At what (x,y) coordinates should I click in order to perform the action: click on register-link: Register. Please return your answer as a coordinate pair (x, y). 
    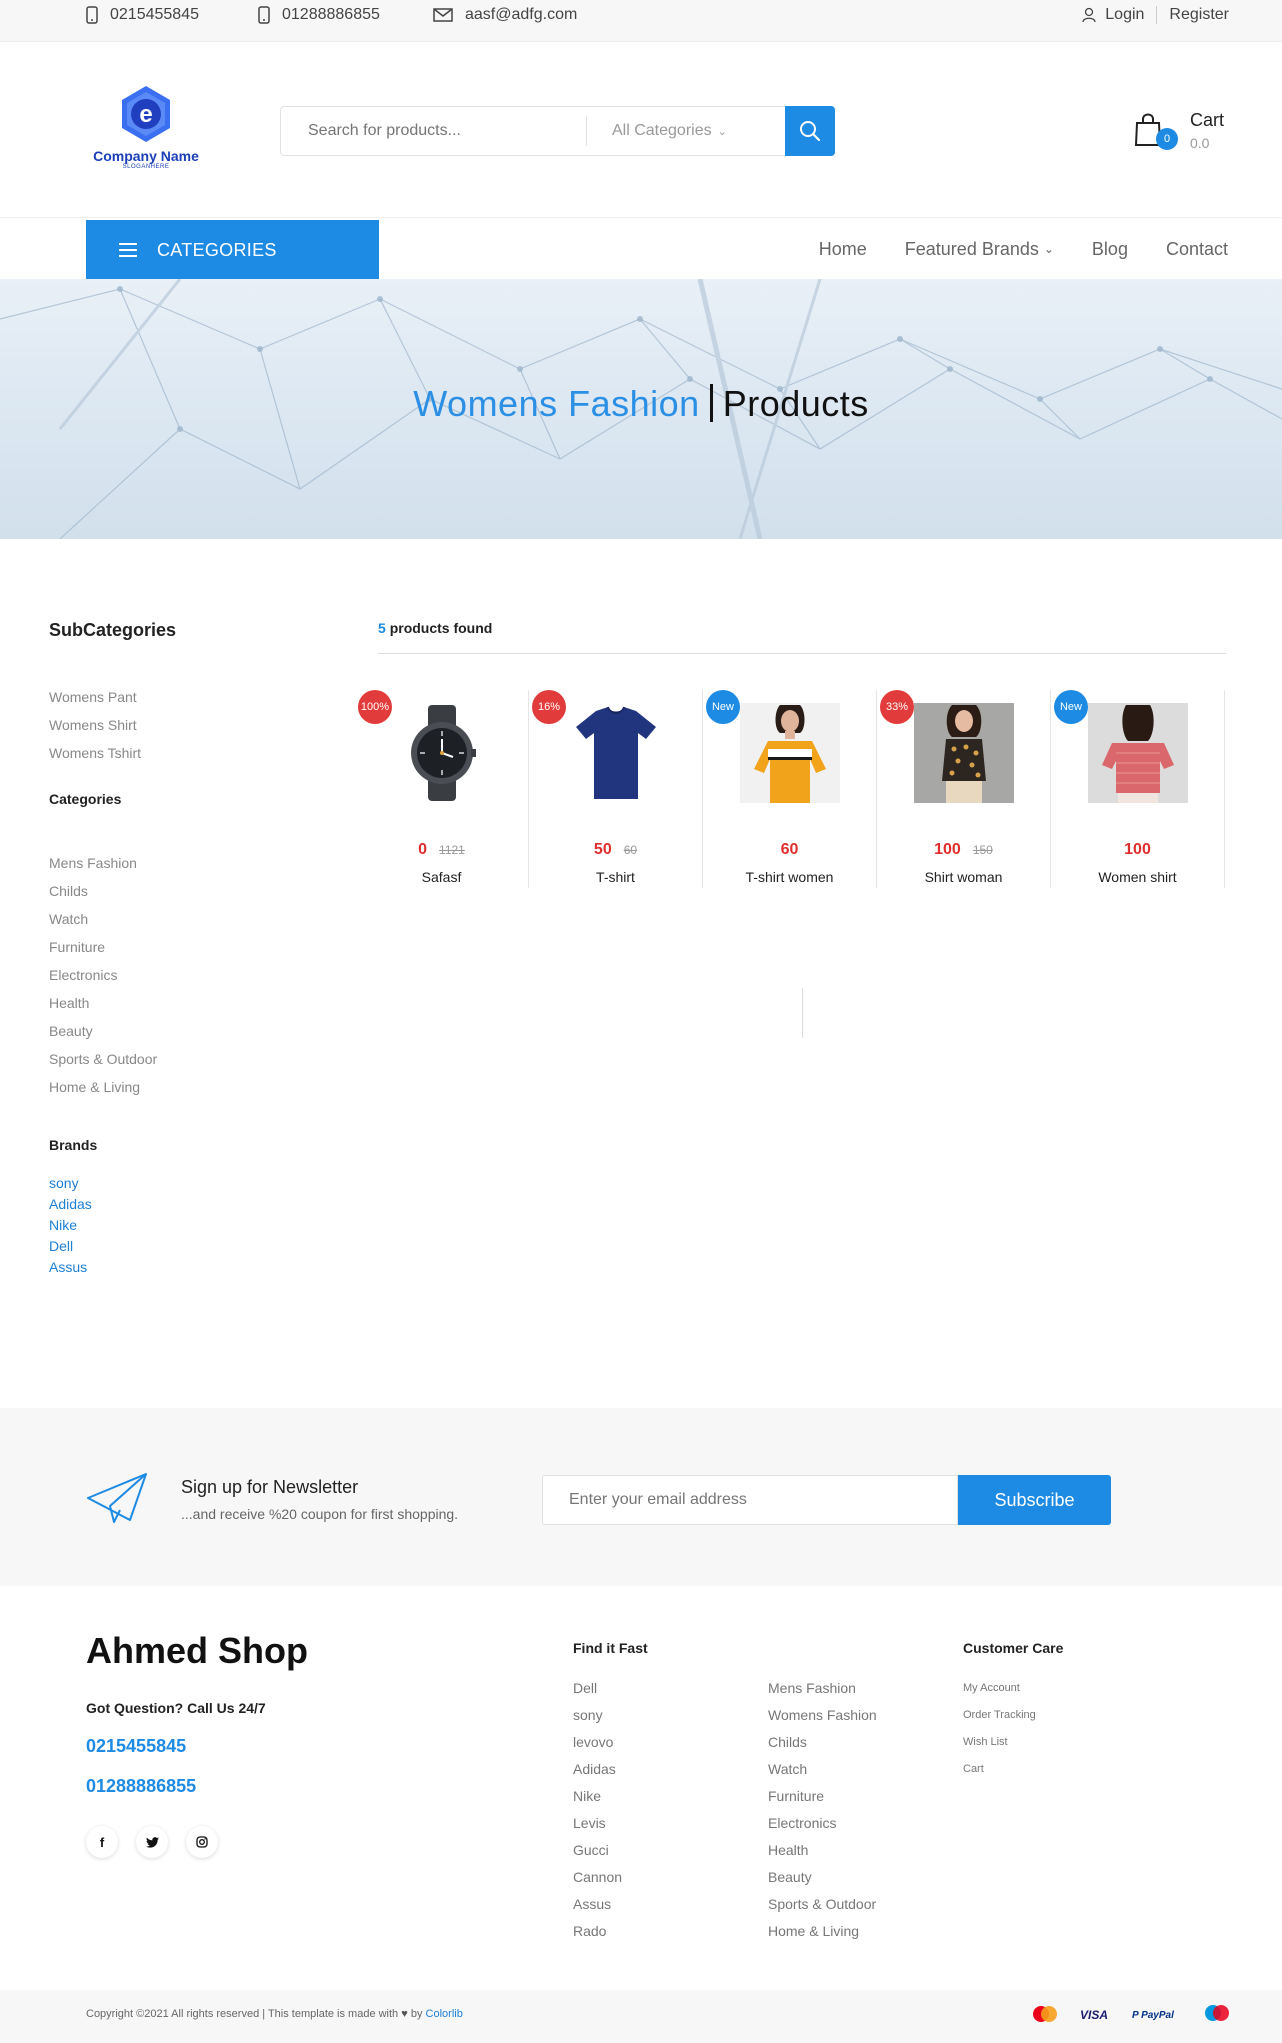
    Looking at the image, I should click on (1199, 15).